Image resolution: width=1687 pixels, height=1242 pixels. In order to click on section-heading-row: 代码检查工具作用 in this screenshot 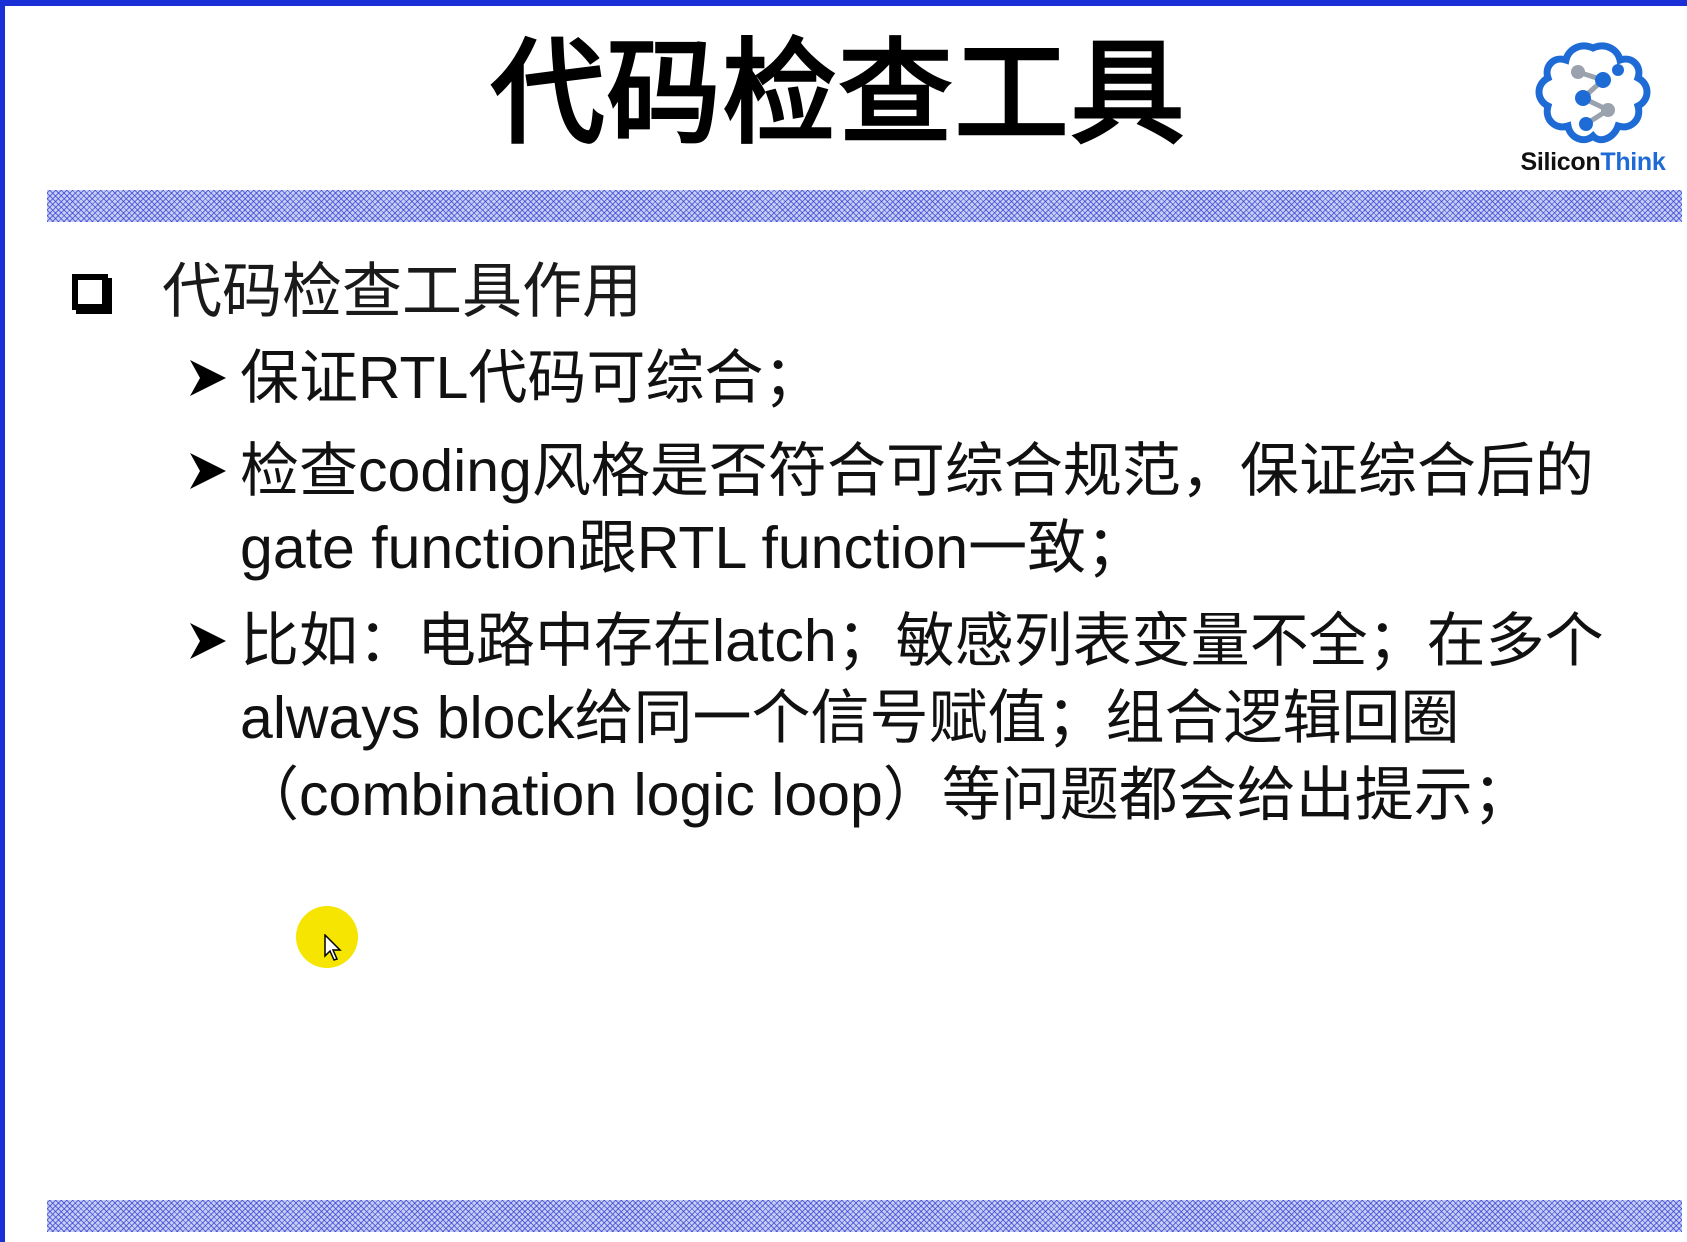, I will do `click(357, 292)`.